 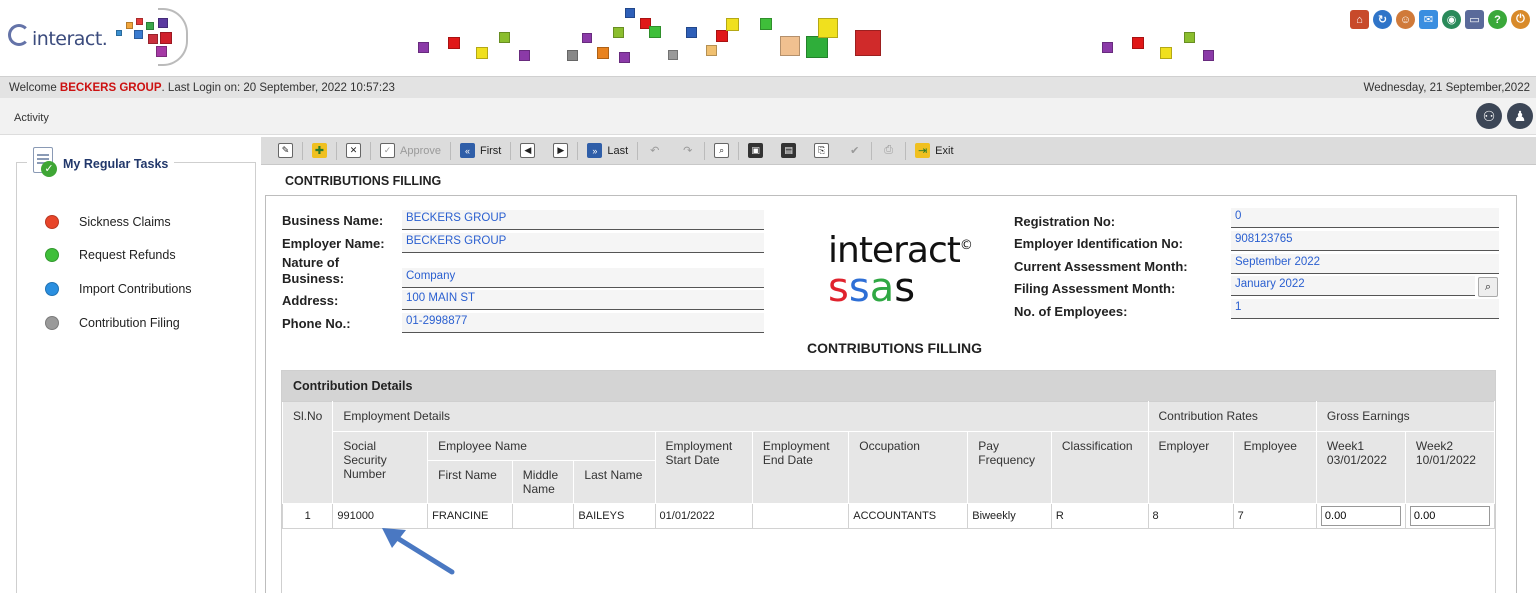 I want to click on delete-button: ✕, so click(x=353, y=151).